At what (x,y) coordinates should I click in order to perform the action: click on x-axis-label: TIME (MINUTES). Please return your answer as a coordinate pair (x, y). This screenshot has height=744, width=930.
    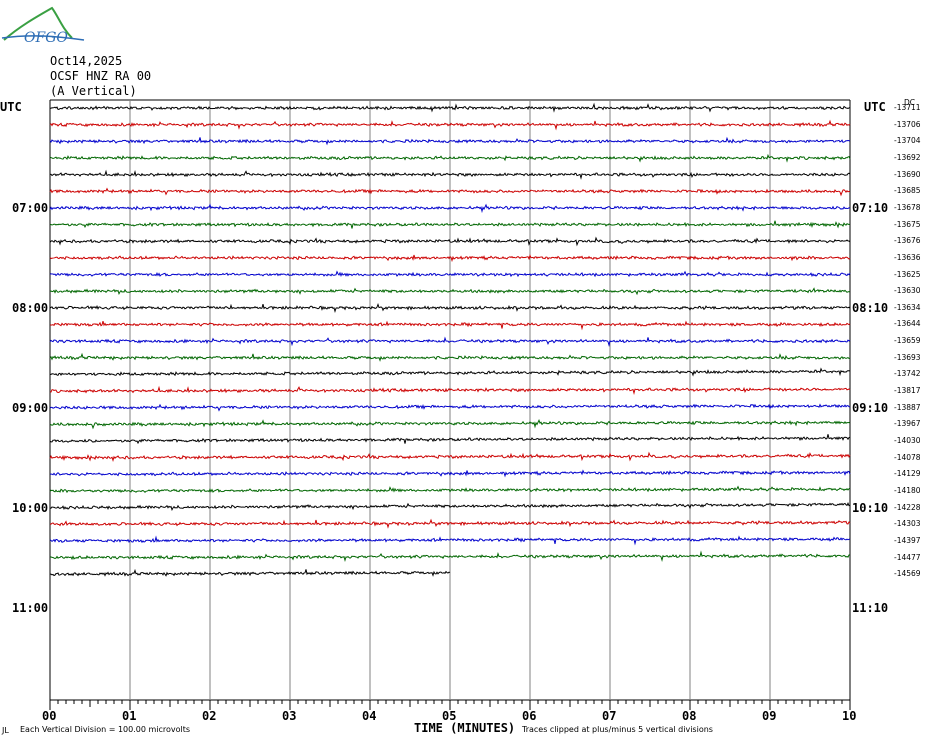
    Looking at the image, I should click on (465, 728).